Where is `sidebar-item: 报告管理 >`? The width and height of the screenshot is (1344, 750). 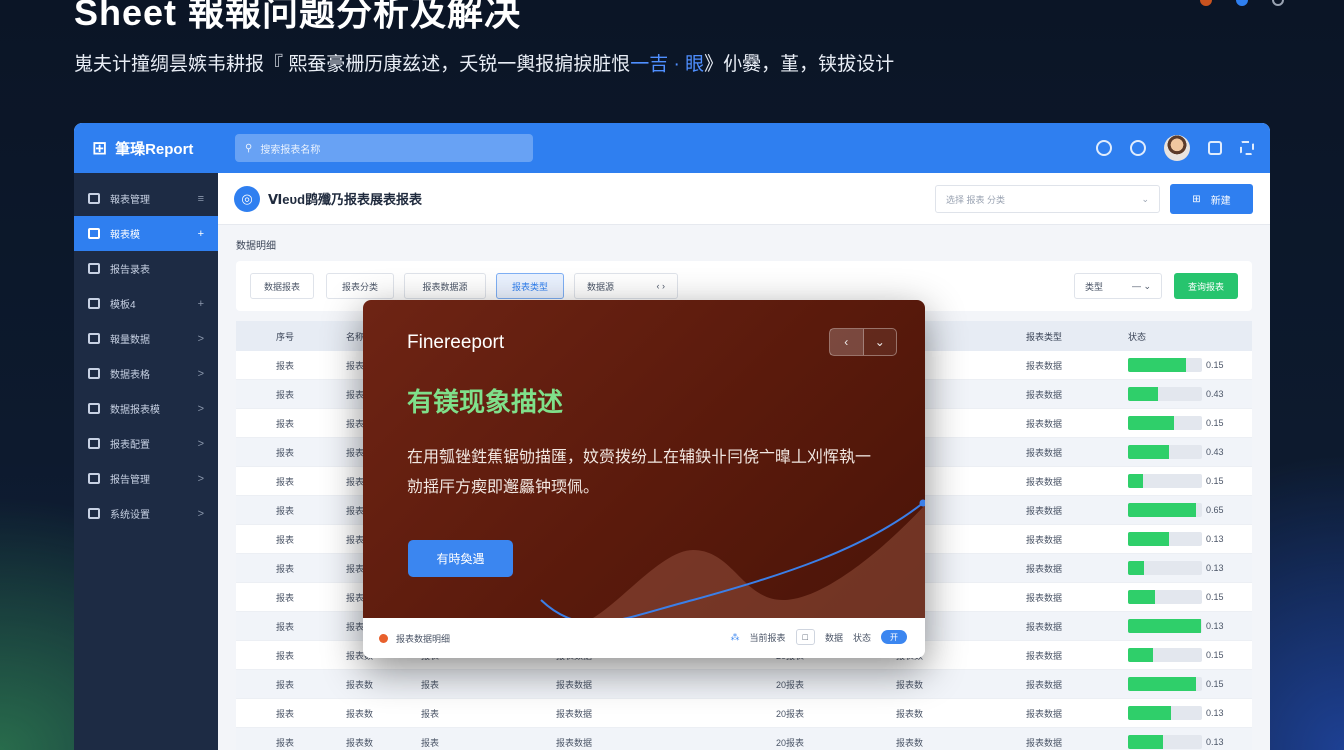 sidebar-item: 报告管理 > is located at coordinates (146, 478).